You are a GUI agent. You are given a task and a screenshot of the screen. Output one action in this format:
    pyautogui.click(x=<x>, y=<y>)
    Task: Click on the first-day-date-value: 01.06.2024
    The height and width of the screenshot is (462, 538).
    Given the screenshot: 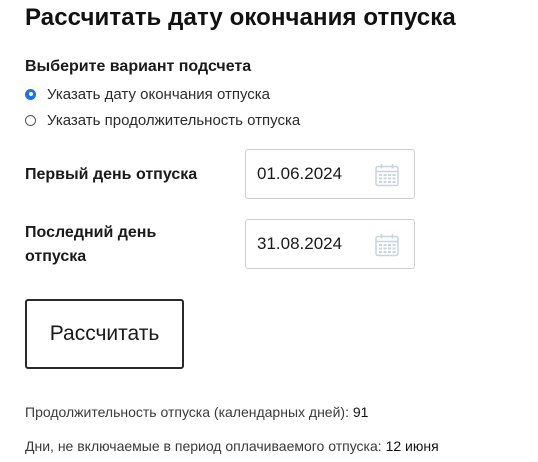 What is the action you would take?
    pyautogui.click(x=299, y=174)
    